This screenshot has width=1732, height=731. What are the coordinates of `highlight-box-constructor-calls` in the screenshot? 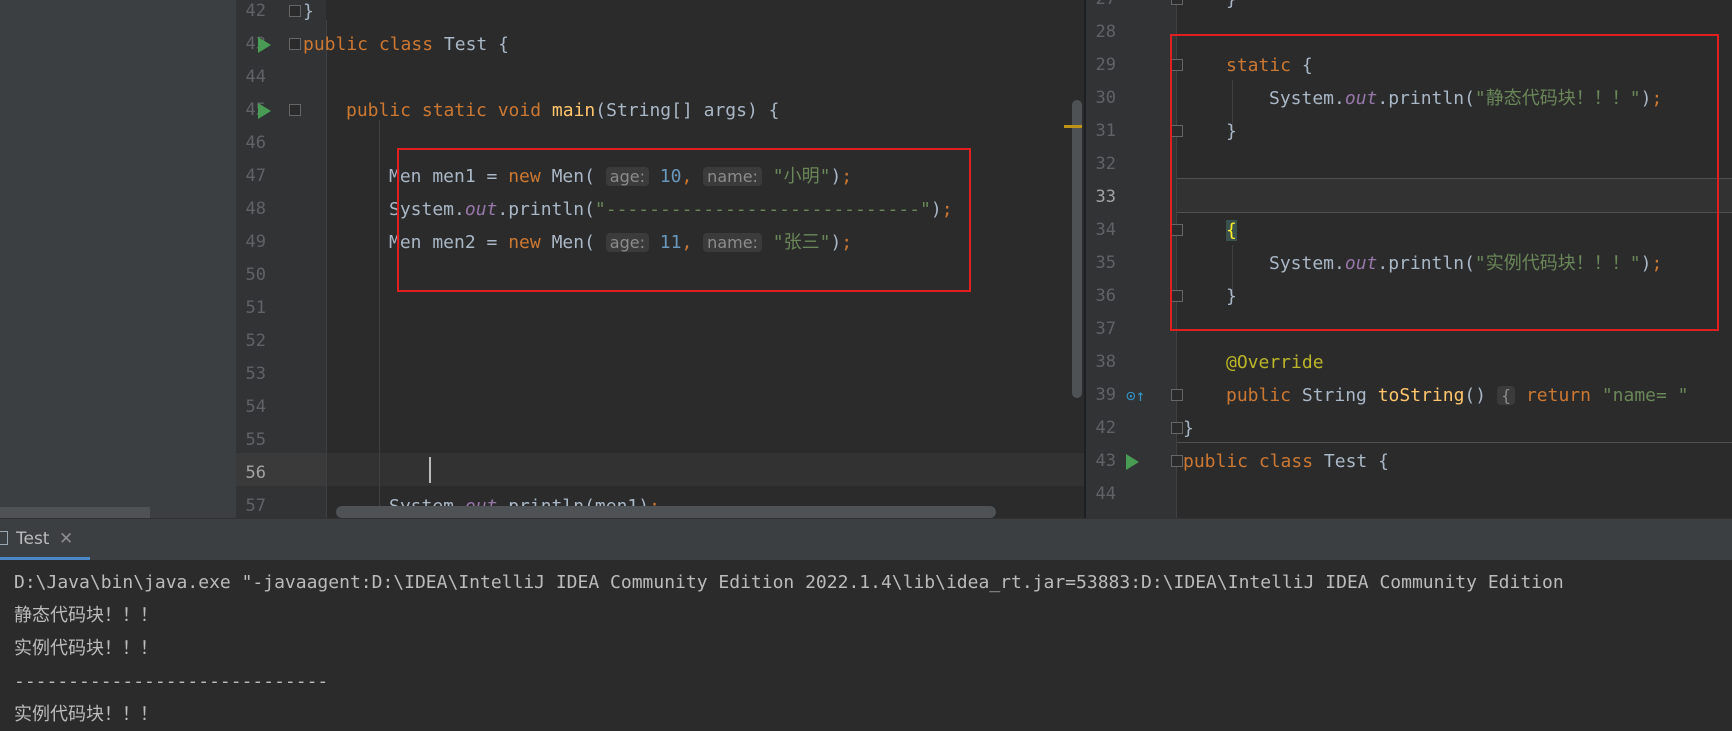 It's located at (684, 220).